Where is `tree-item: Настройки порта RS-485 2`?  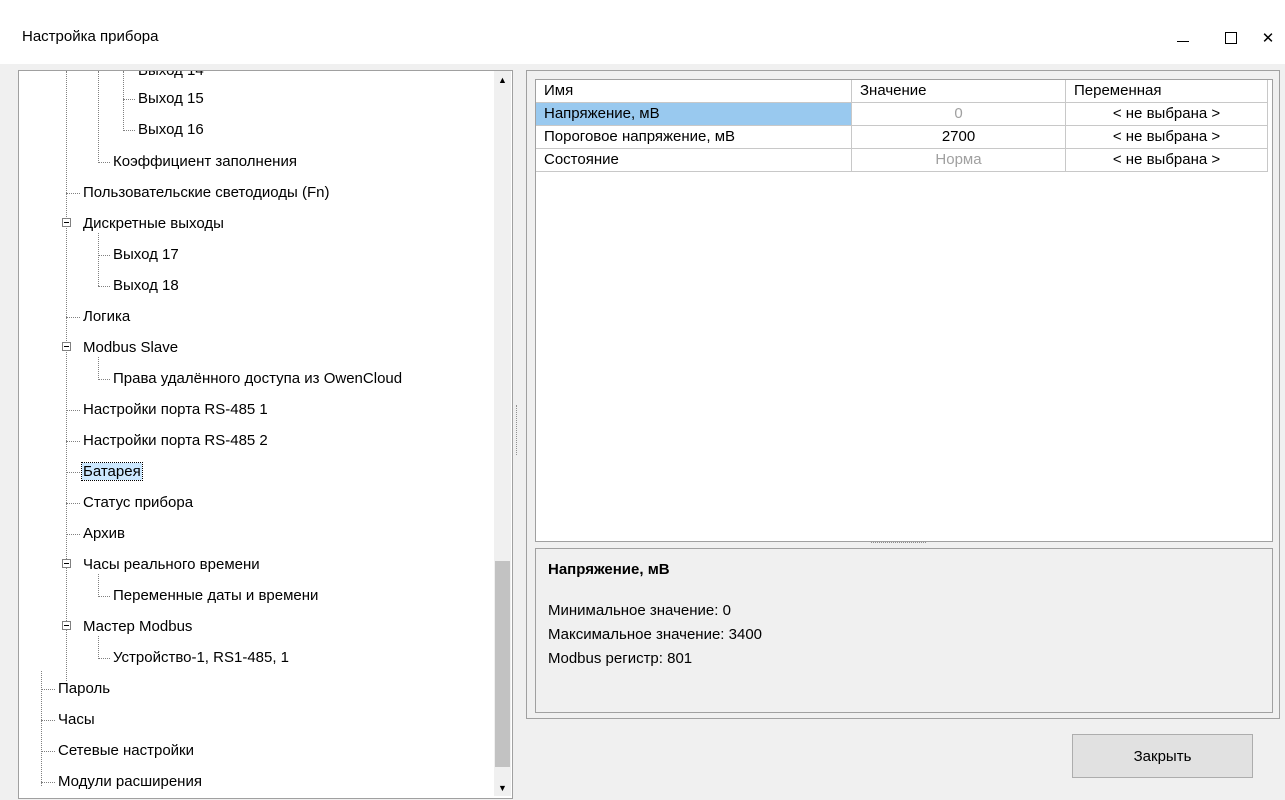
tree-item: Настройки порта RS-485 2 is located at coordinates (175, 441).